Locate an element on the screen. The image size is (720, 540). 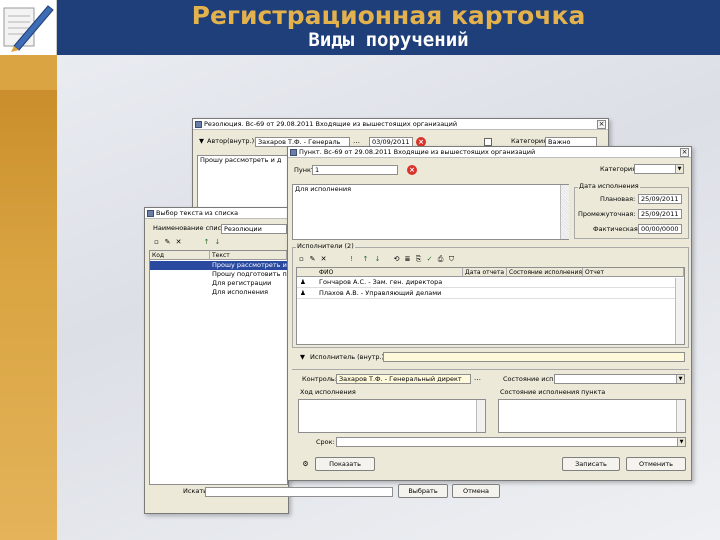
list-item-text: Для регистрации is located at coordinates (242, 283).